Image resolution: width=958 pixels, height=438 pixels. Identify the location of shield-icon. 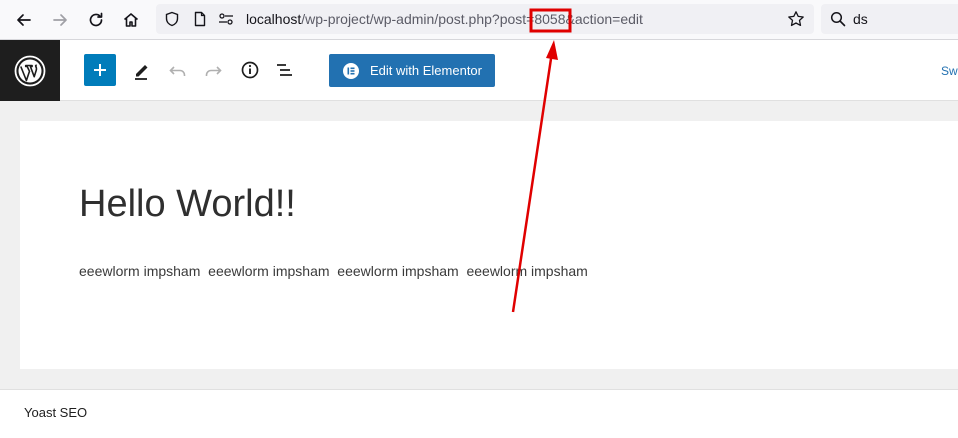
(172, 19).